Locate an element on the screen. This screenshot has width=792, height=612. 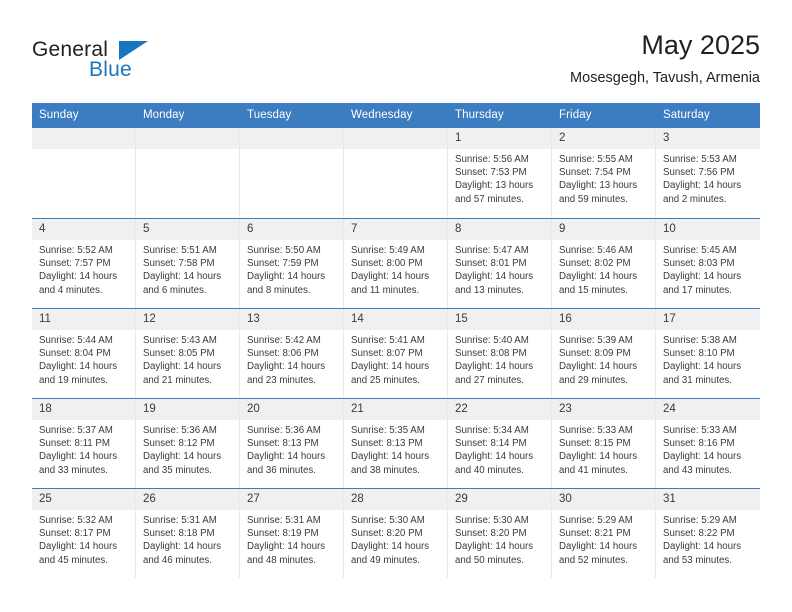
day-number: 20 is located at coordinates (291, 409).